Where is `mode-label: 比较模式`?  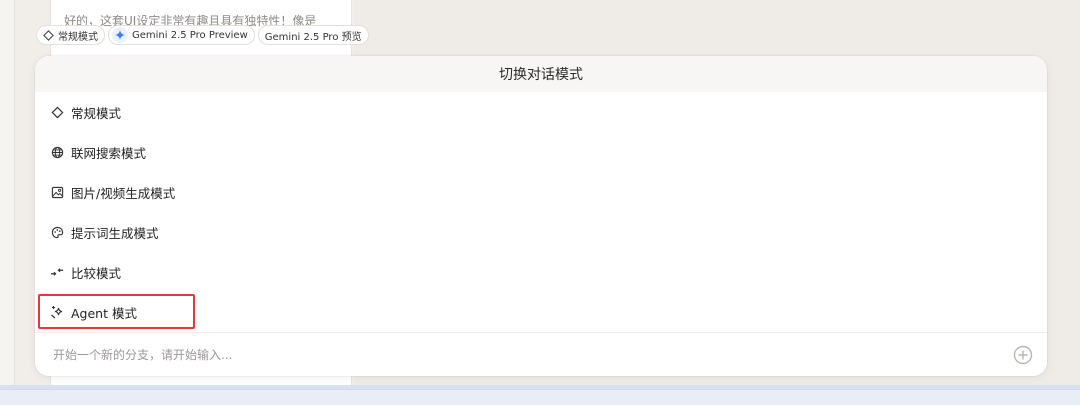
mode-label: 比较模式 is located at coordinates (96, 273).